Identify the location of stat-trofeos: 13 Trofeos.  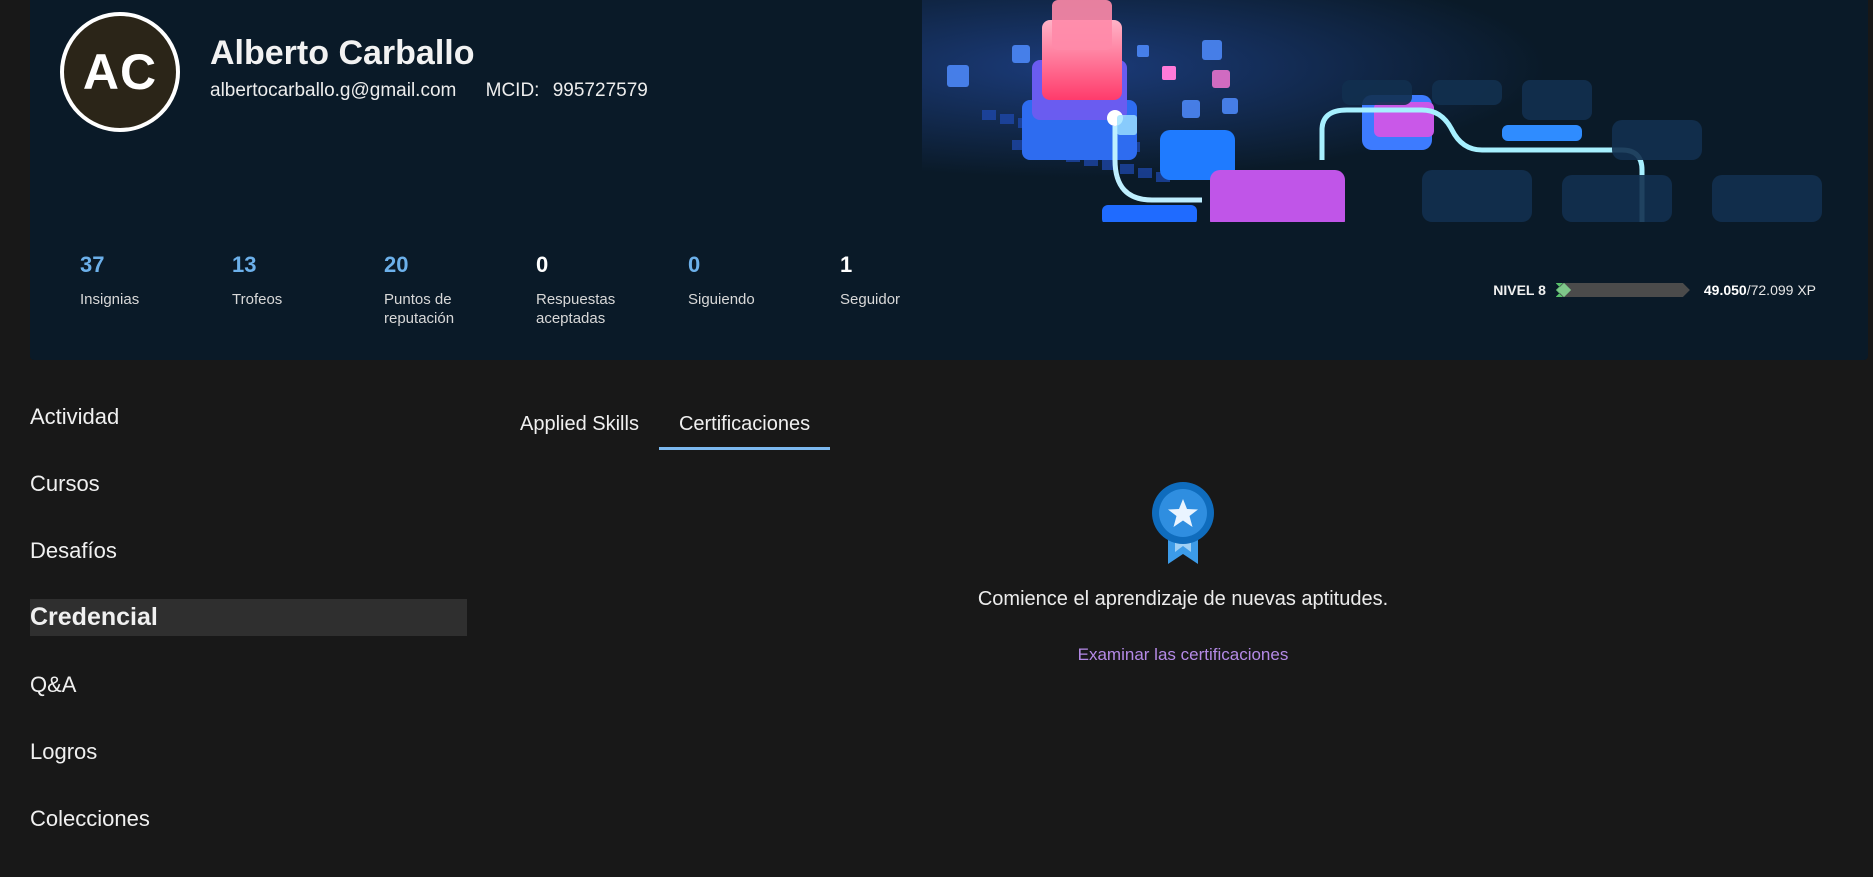
(308, 290).